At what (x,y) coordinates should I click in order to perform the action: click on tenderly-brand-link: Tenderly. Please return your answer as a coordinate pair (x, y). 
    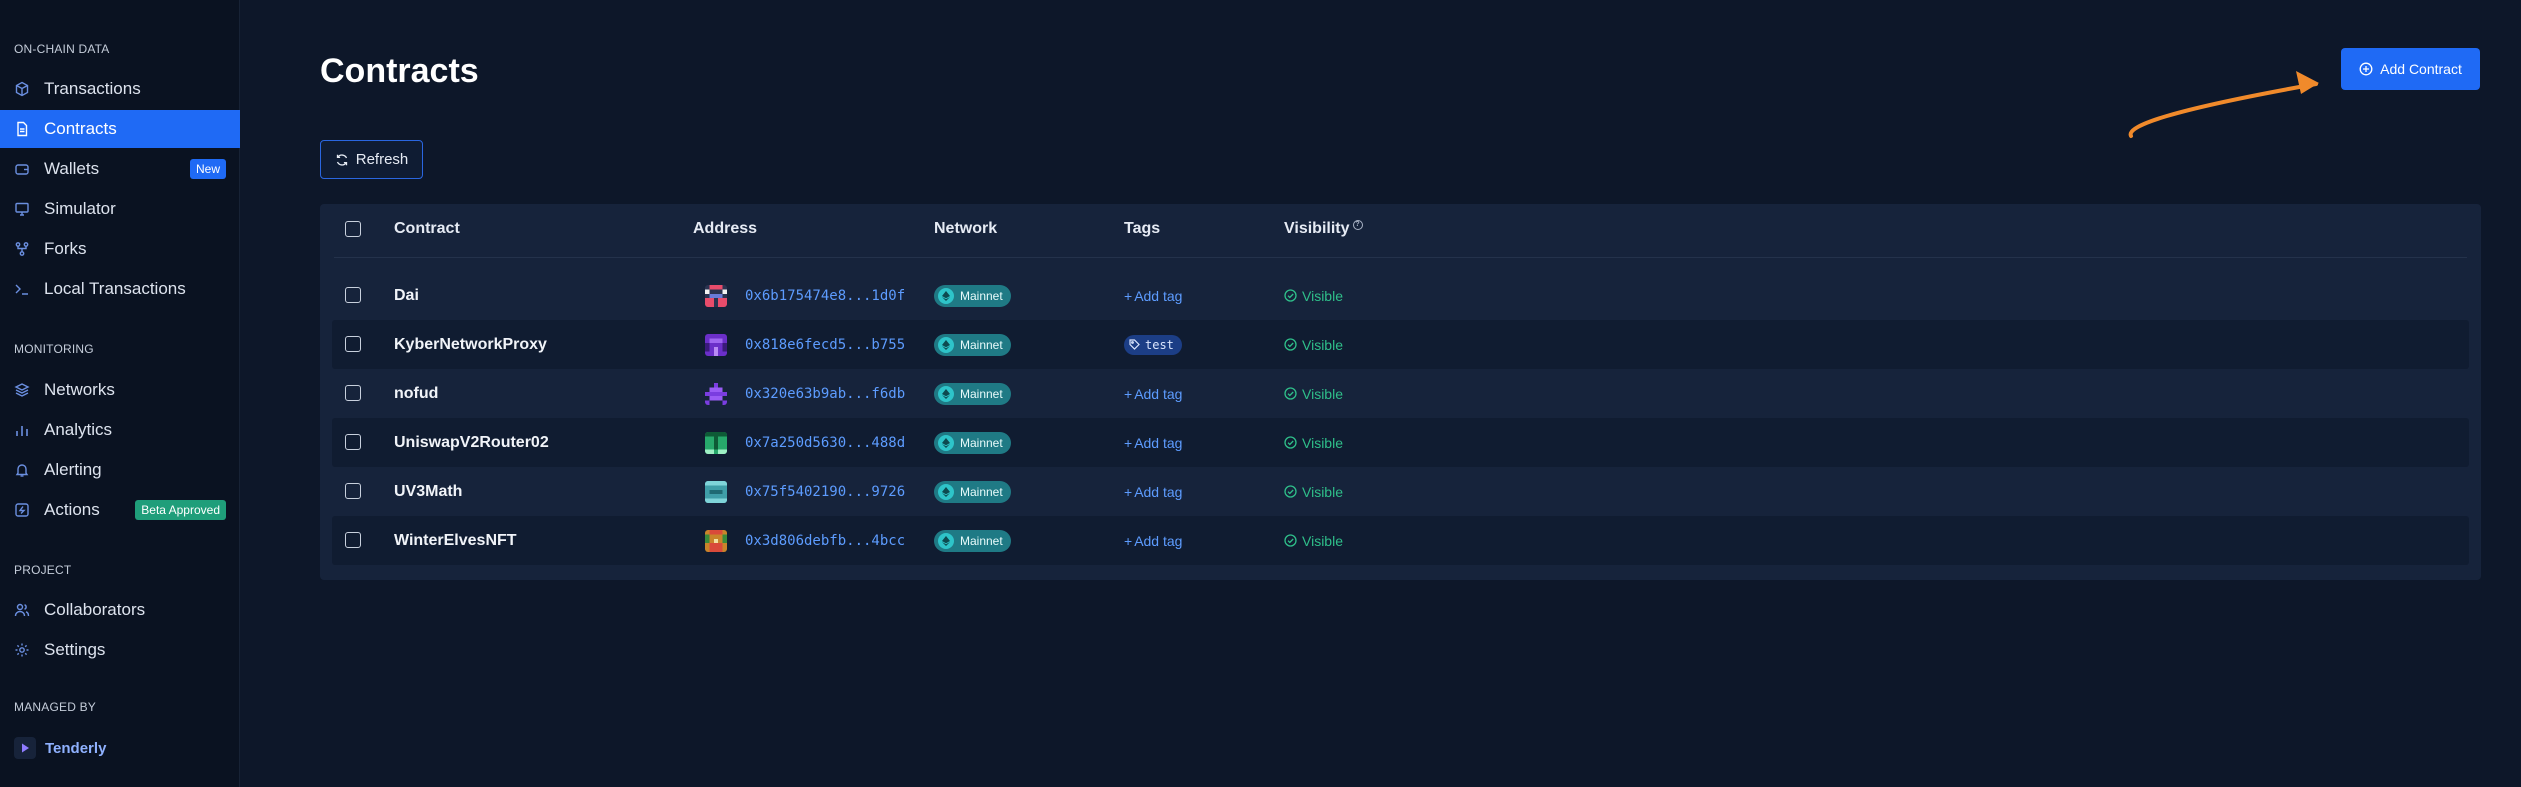
    Looking at the image, I should click on (60, 748).